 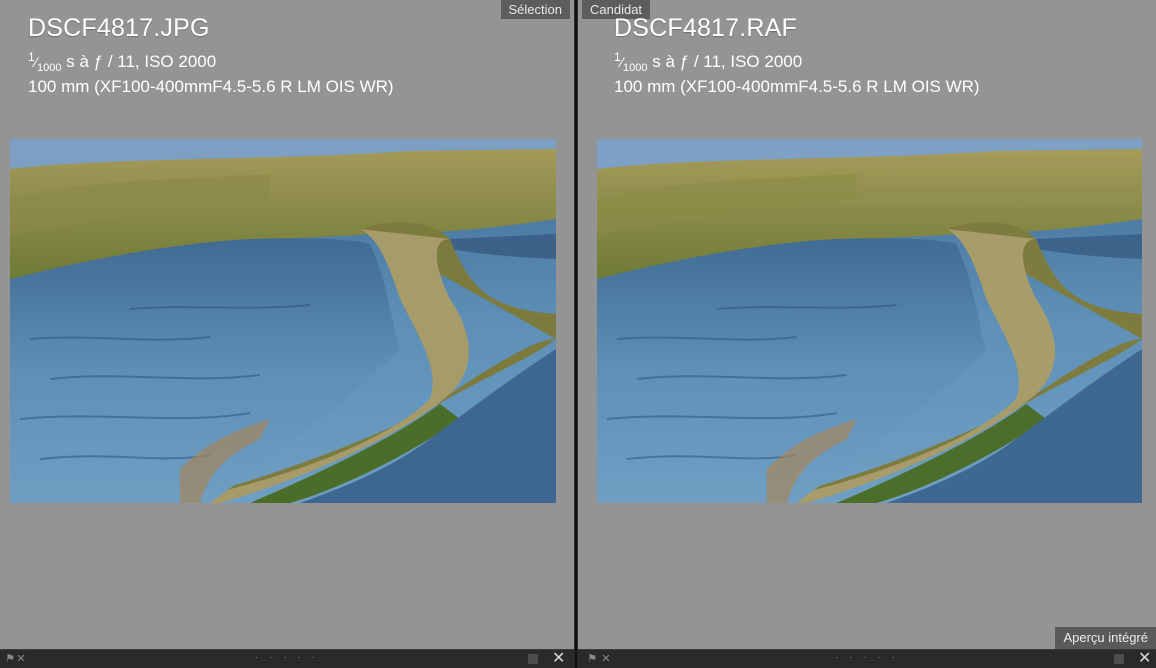 I want to click on selection-exposure: 1⁄1000 s à ƒ / 11, ISO 2000, so click(x=122, y=62).